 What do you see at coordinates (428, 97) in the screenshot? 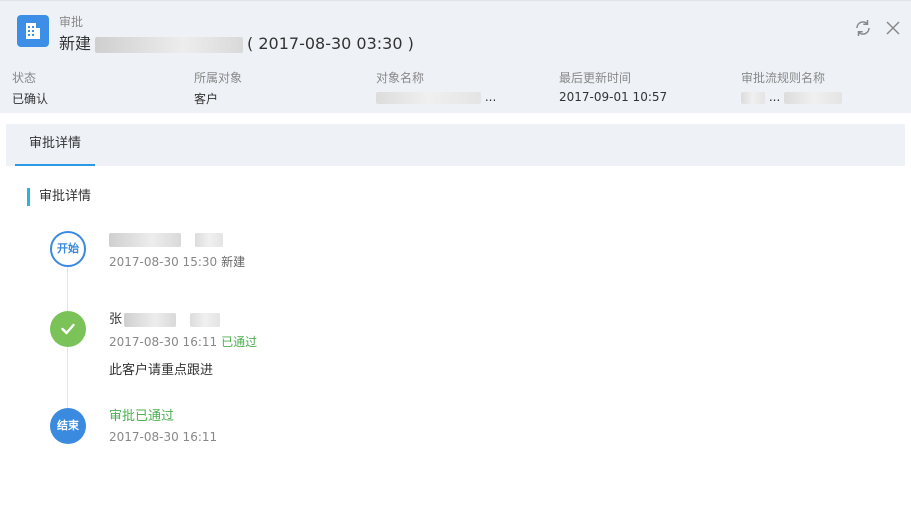
I see `redacted-object-name` at bounding box center [428, 97].